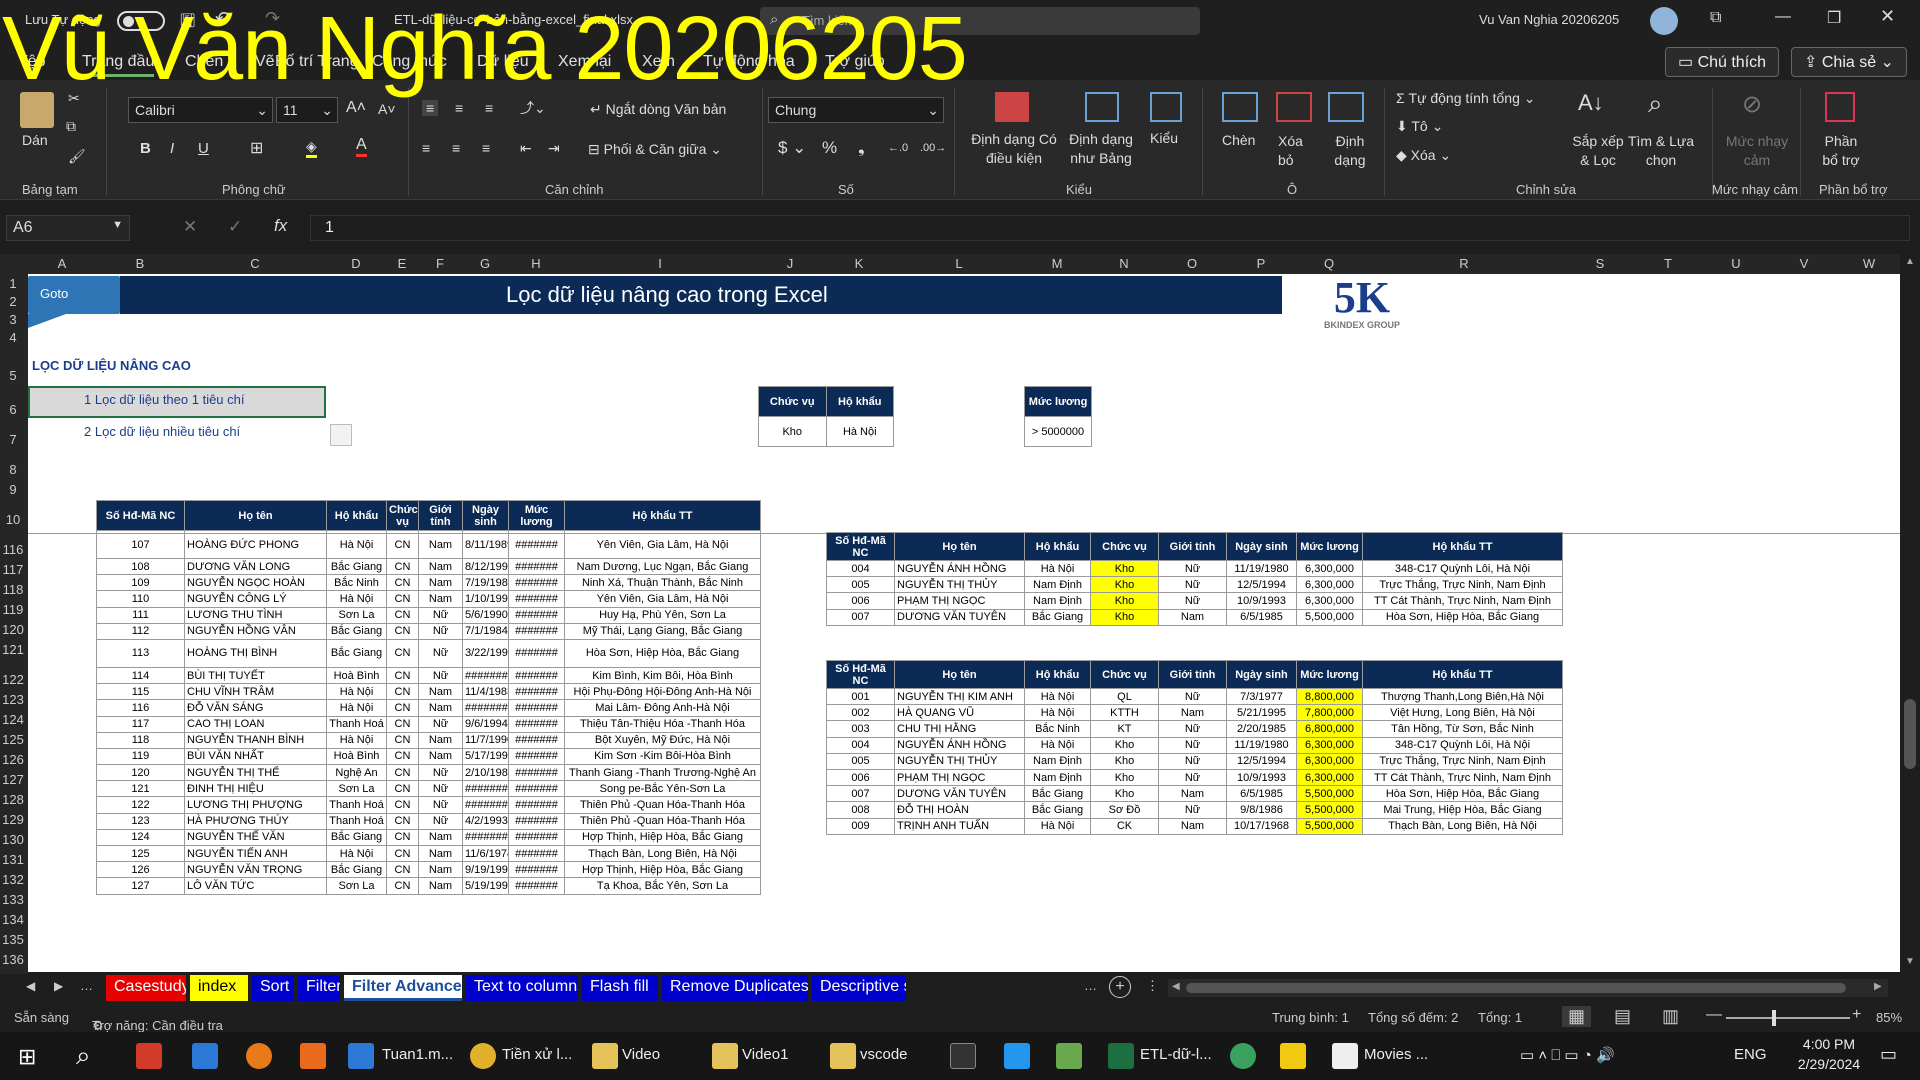 Image resolution: width=1920 pixels, height=1080 pixels. I want to click on language: ENG, so click(1750, 1054).